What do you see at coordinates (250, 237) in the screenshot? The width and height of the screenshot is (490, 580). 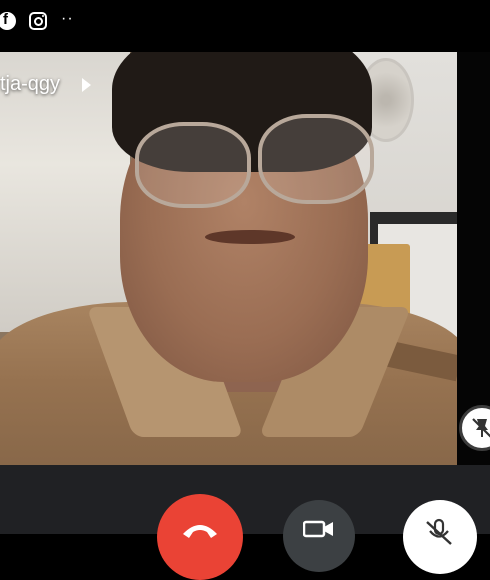 I see `mouth` at bounding box center [250, 237].